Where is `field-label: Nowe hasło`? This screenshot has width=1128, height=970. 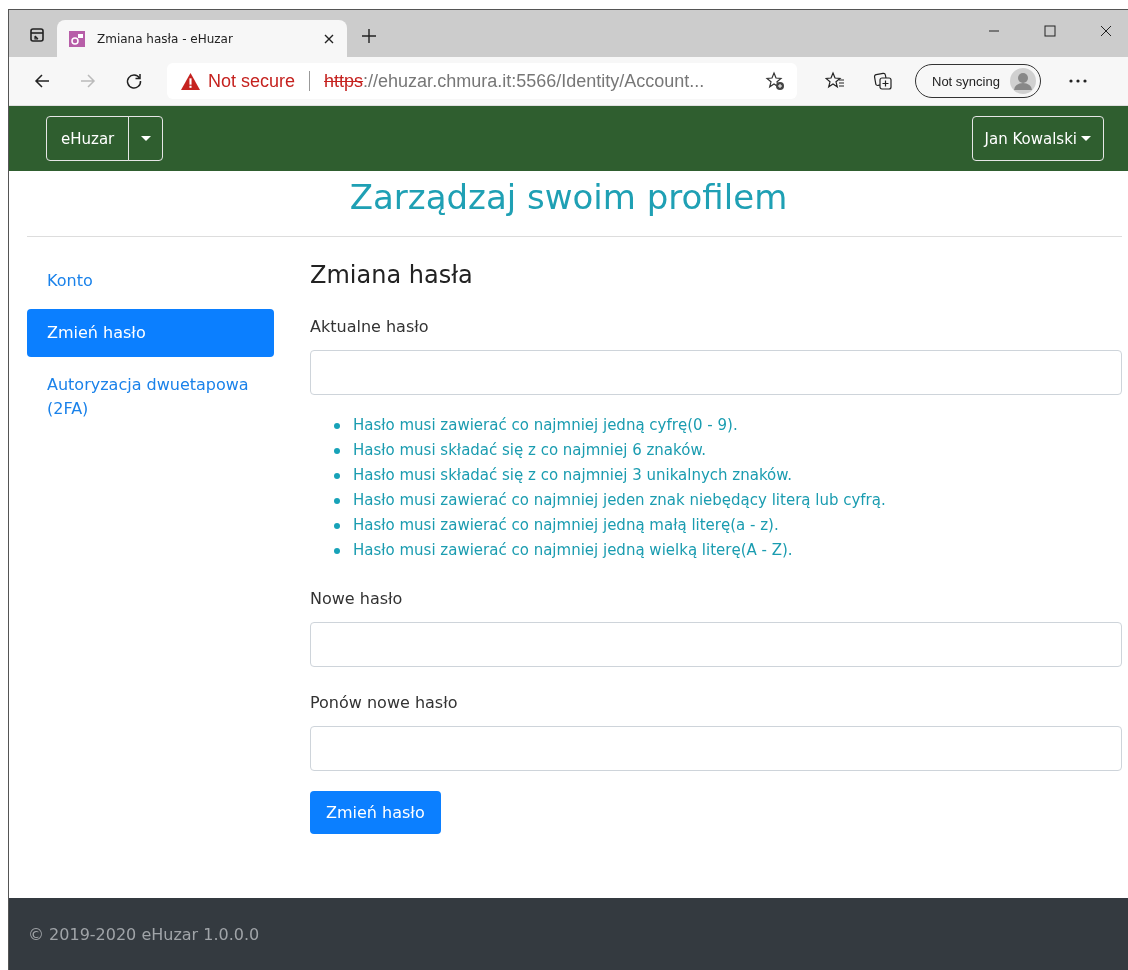
field-label: Nowe hasło is located at coordinates (357, 598).